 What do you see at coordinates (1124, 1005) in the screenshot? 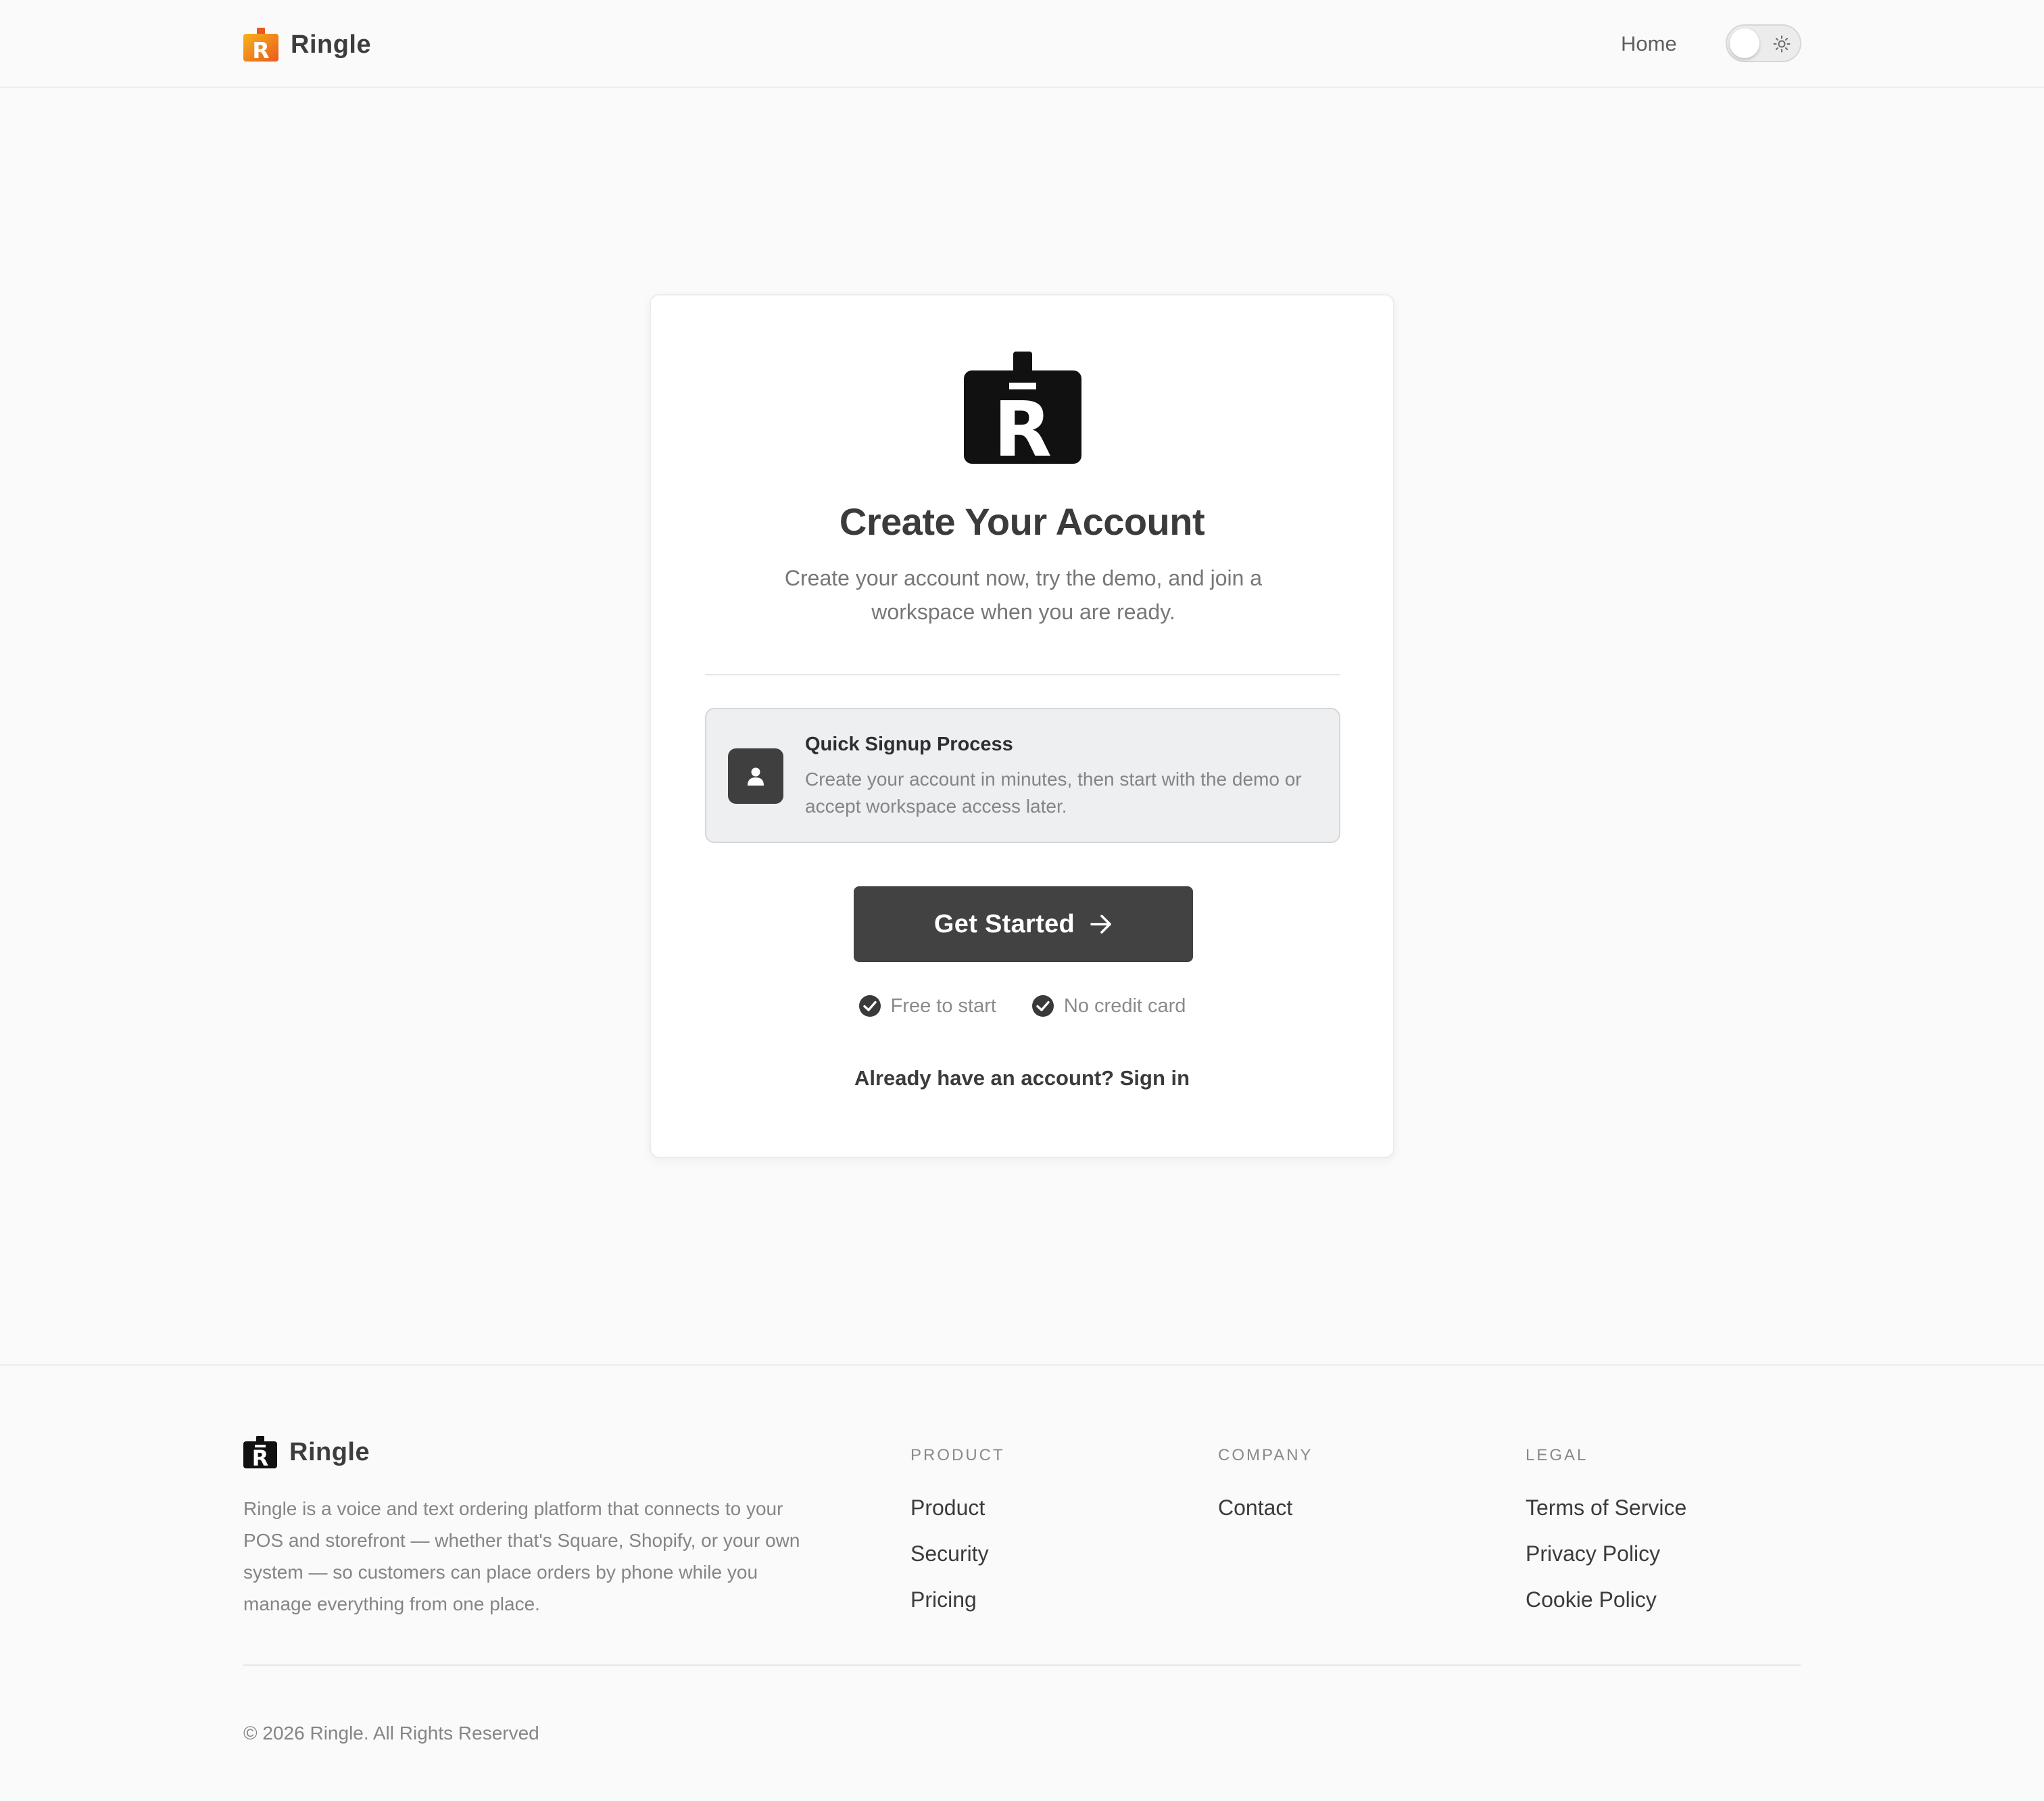
I see `perk-label: No credit card` at bounding box center [1124, 1005].